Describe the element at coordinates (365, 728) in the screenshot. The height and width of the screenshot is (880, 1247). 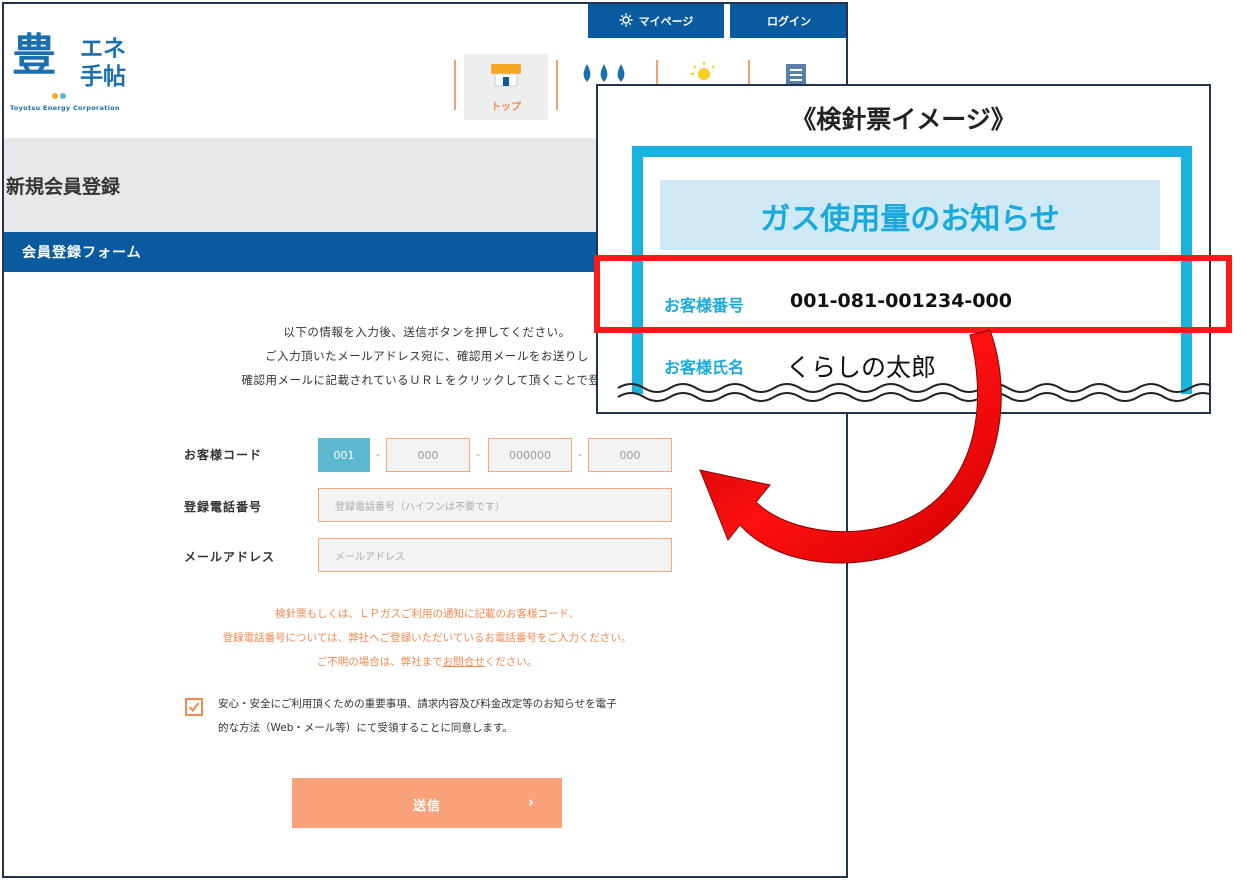
I see `agree-line: 的な方法（Web・メール等）にて受領することに同意します。` at that location.